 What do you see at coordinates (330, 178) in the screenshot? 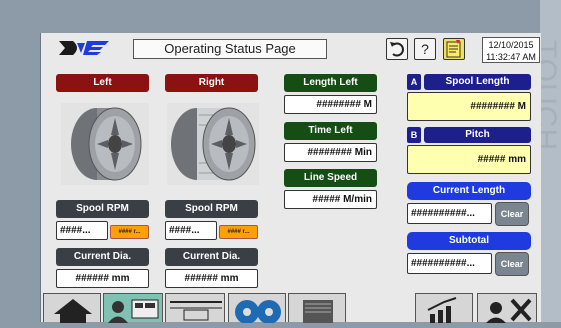
I see `line-speed-label: Line Speed` at bounding box center [330, 178].